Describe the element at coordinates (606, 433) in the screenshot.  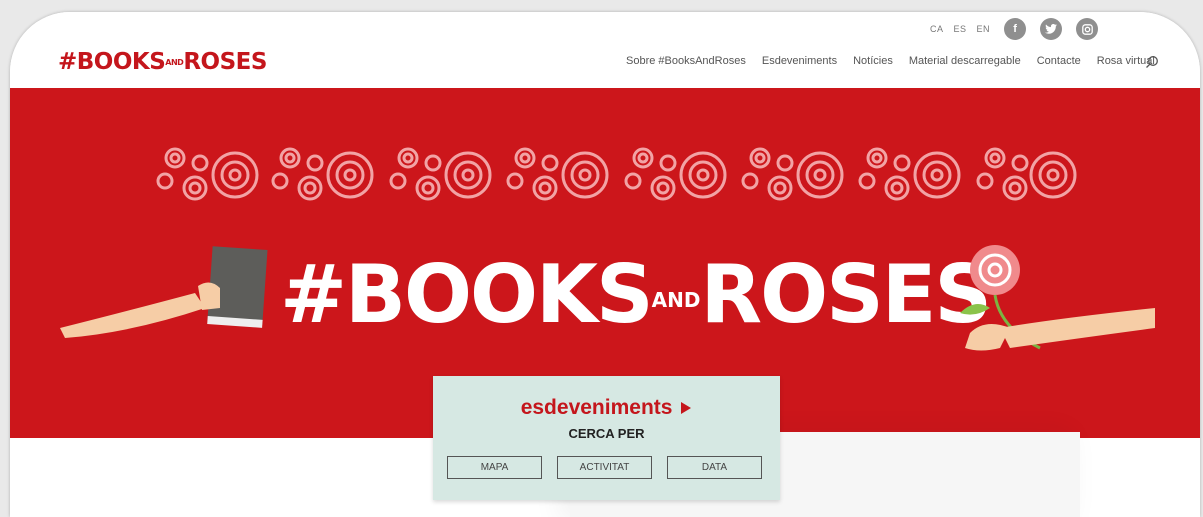
I see `search-by-label: CERCA PER` at that location.